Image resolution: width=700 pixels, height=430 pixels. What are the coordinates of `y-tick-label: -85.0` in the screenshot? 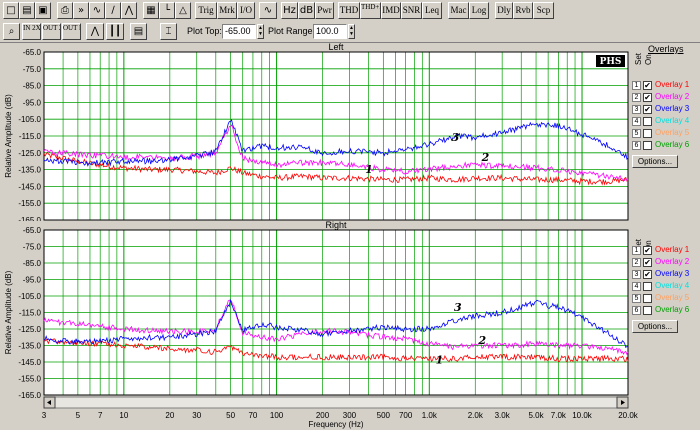 It's located at (32, 86).